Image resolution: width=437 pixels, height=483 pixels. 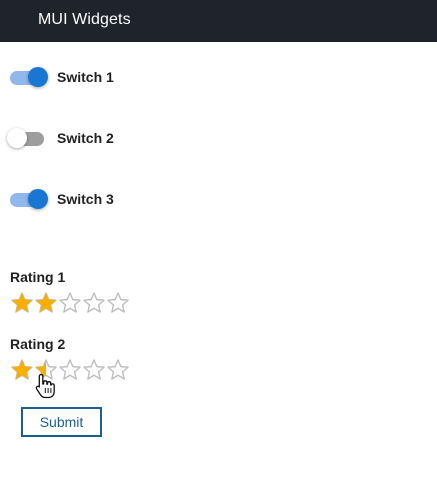 I want to click on app-title: MUI Widgets, so click(x=84, y=19).